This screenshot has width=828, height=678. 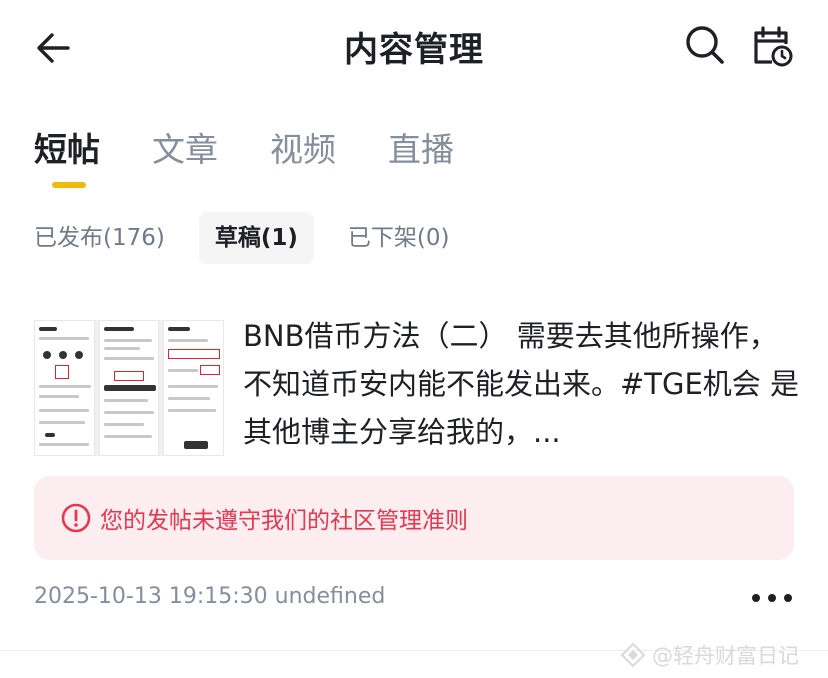 I want to click on tab-article: 文章, so click(x=185, y=160).